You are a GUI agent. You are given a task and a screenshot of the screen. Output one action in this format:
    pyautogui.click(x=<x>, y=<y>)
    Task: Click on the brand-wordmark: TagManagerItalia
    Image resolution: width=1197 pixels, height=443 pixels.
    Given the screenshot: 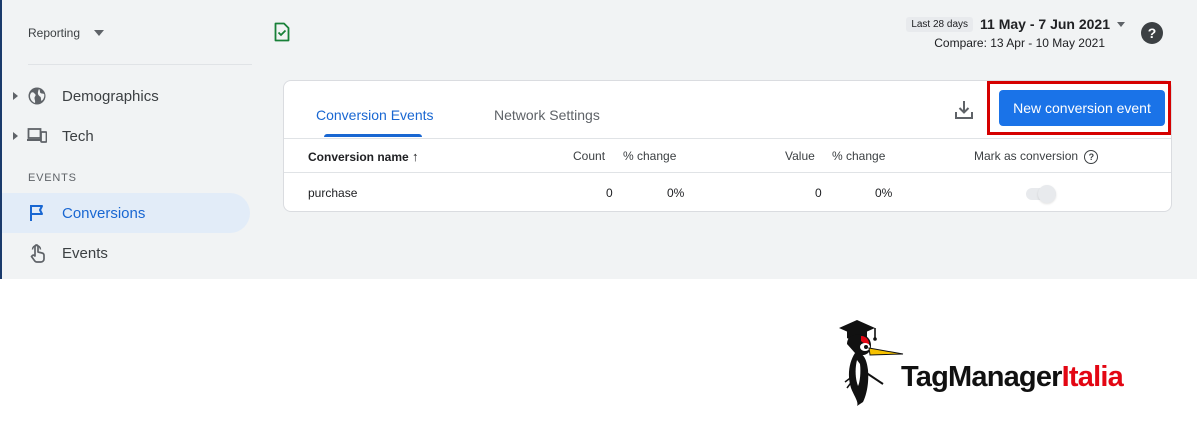 What is the action you would take?
    pyautogui.click(x=1012, y=377)
    